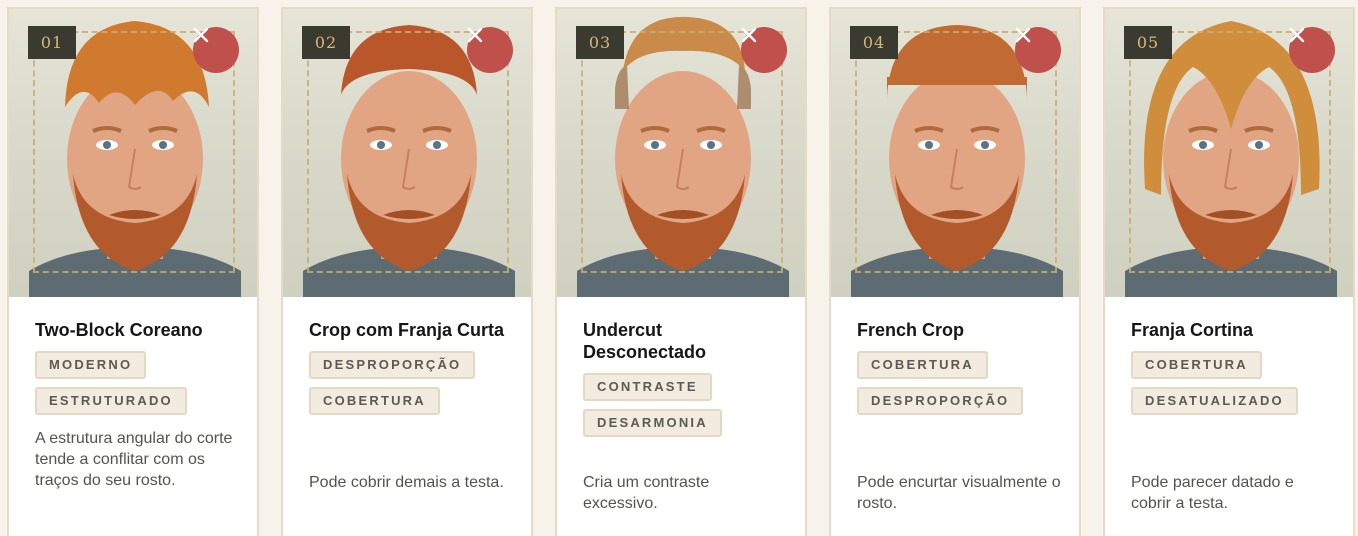 The height and width of the screenshot is (536, 1358). What do you see at coordinates (600, 42) in the screenshot?
I see `card-number-badge: 03` at bounding box center [600, 42].